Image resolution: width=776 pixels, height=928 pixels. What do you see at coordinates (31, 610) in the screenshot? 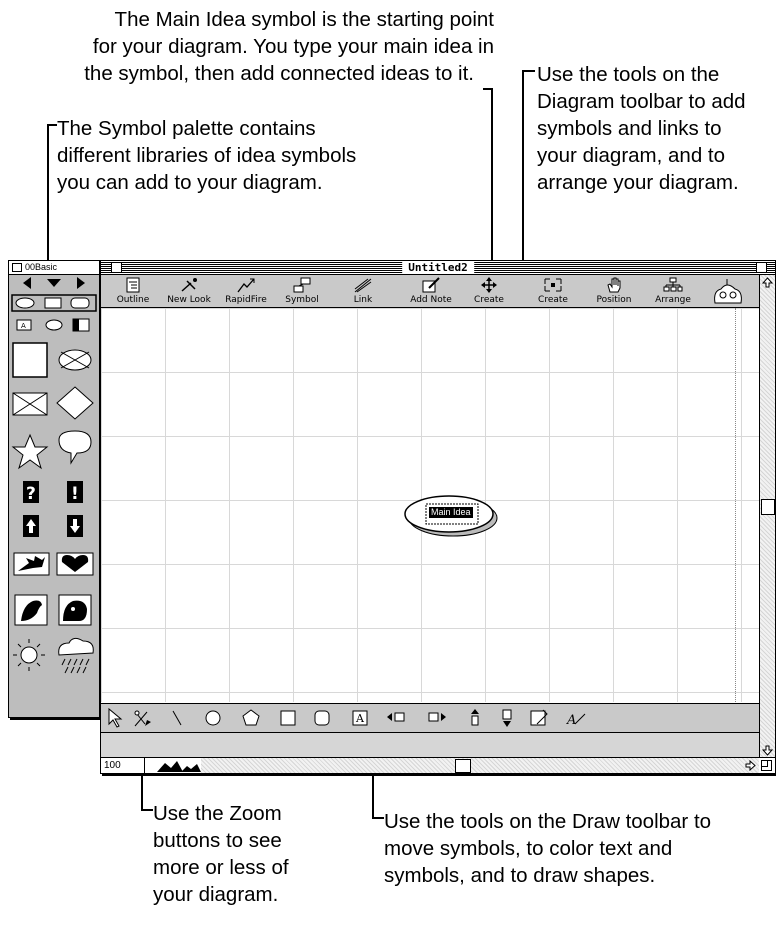
I see `bird-symbol-icon` at bounding box center [31, 610].